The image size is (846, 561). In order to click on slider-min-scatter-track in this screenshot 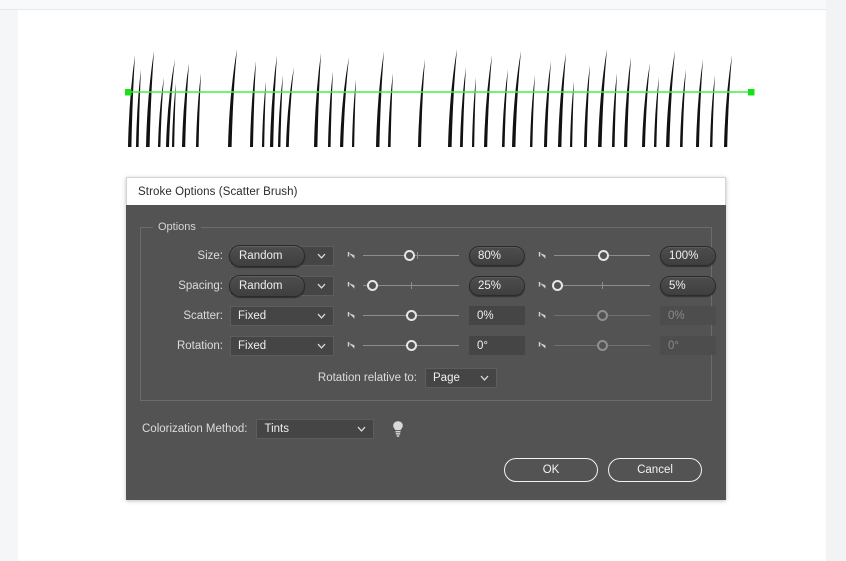, I will do `click(411, 316)`.